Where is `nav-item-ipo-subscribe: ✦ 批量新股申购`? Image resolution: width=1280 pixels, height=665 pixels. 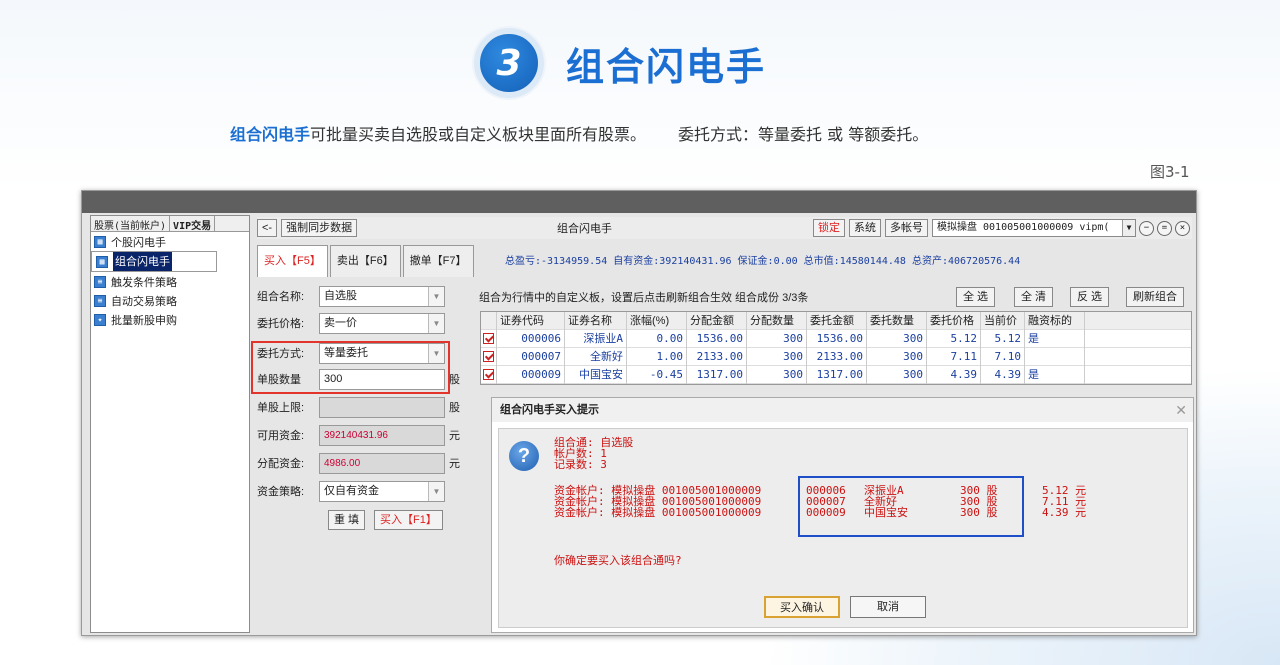
nav-item-ipo-subscribe: ✦ 批量新股申购 is located at coordinates (170, 319).